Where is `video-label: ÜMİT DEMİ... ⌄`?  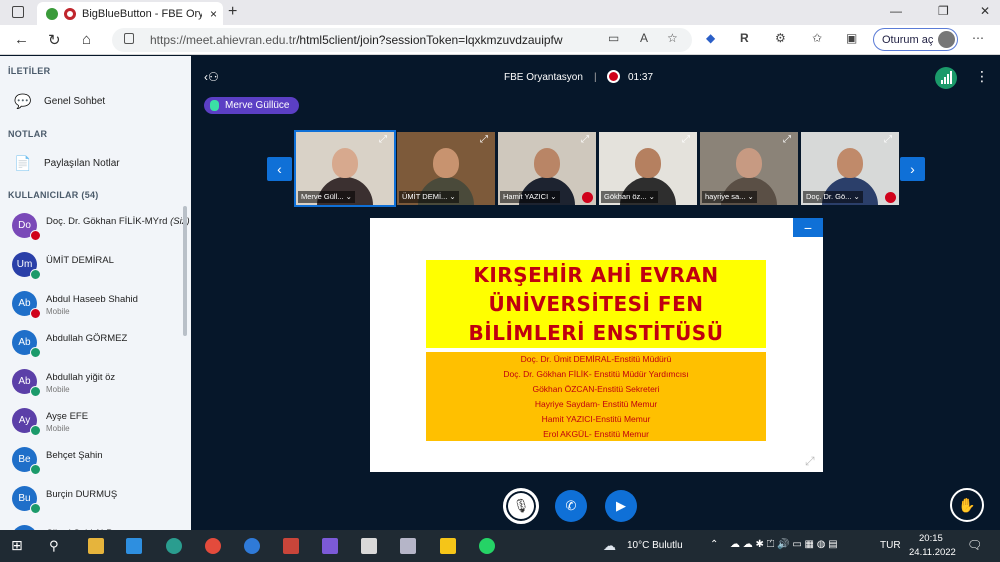
video-label: ÜMİT DEMİ... ⌄ is located at coordinates (429, 197).